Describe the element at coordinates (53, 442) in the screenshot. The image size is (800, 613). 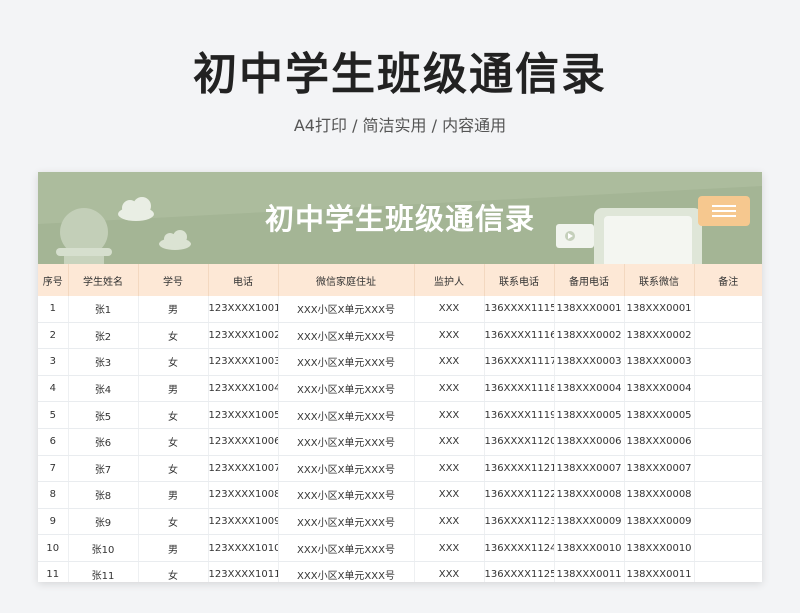
I see `table-cell: 6` at that location.